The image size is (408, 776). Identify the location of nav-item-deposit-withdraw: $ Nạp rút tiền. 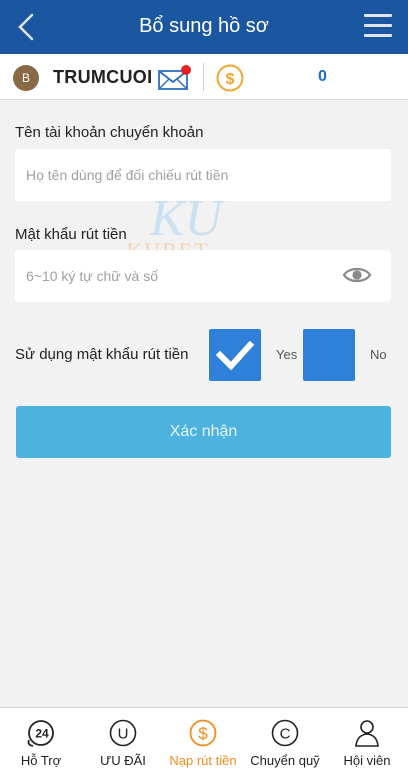
(203, 742).